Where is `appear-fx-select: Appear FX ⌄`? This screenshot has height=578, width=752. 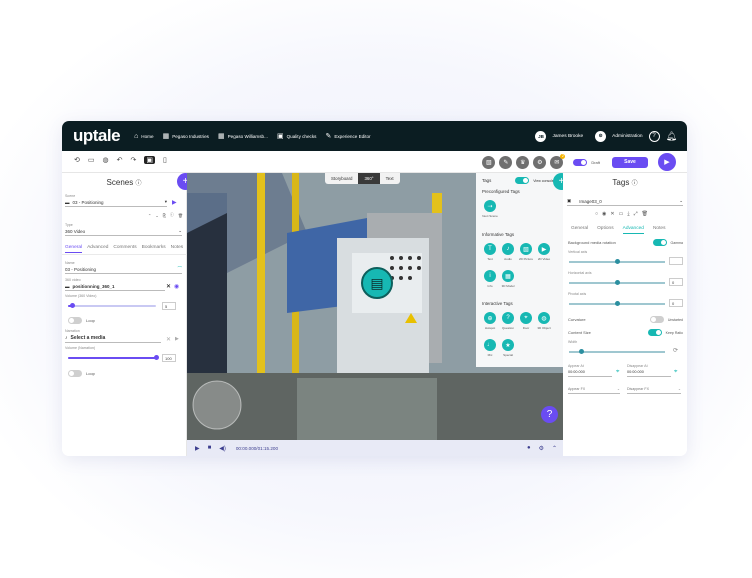 appear-fx-select: Appear FX ⌄ is located at coordinates (594, 389).